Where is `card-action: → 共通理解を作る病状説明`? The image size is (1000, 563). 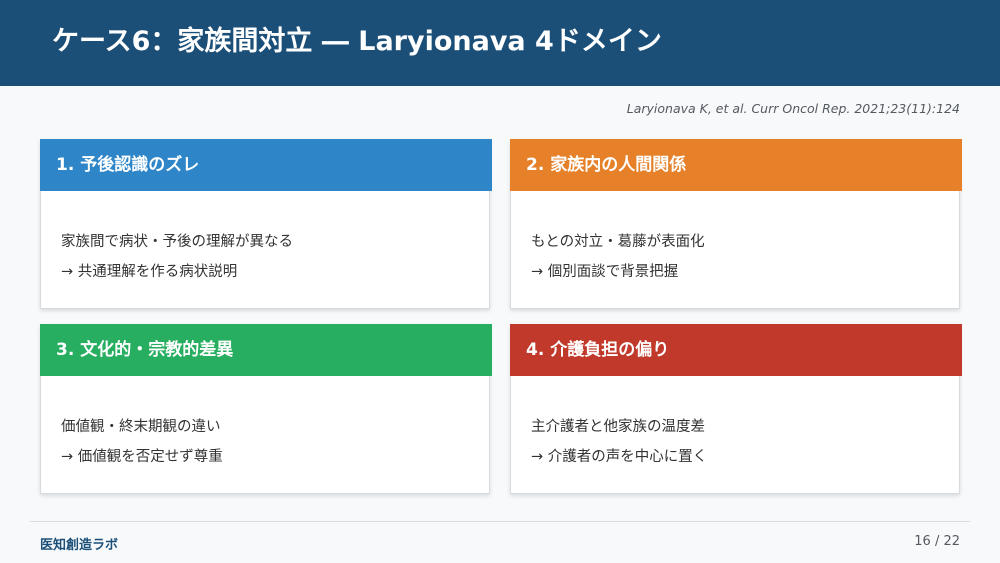 card-action: → 共通理解を作る病状説明 is located at coordinates (149, 272).